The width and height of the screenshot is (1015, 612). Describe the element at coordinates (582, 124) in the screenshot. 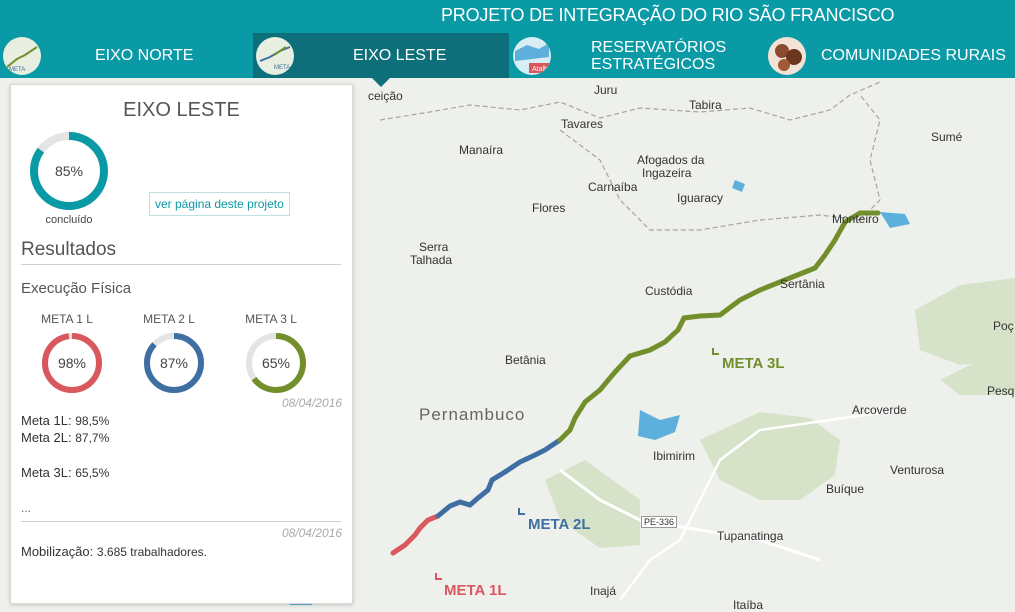

I see `map-label-tavares: Tavares` at that location.